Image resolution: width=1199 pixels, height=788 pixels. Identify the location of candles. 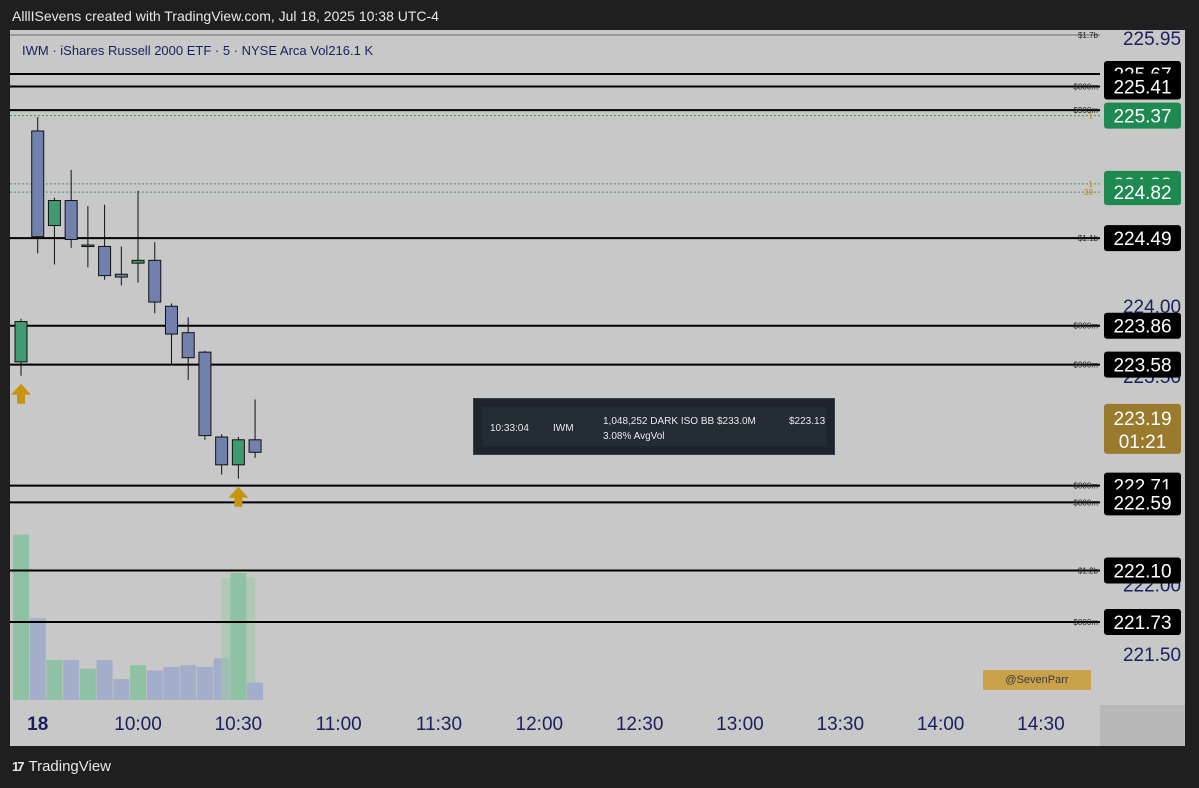
(138, 298).